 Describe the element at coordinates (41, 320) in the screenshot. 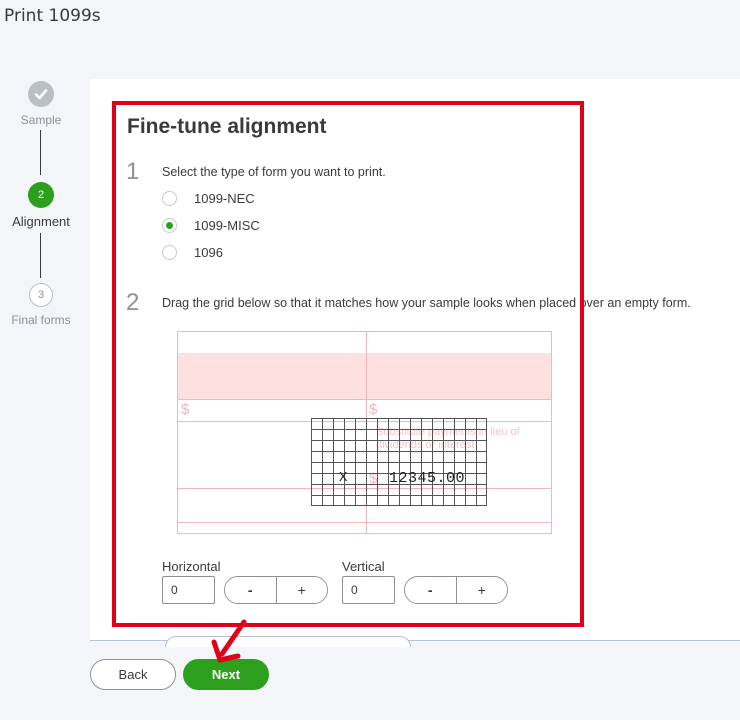

I see `step-label: Final forms` at that location.